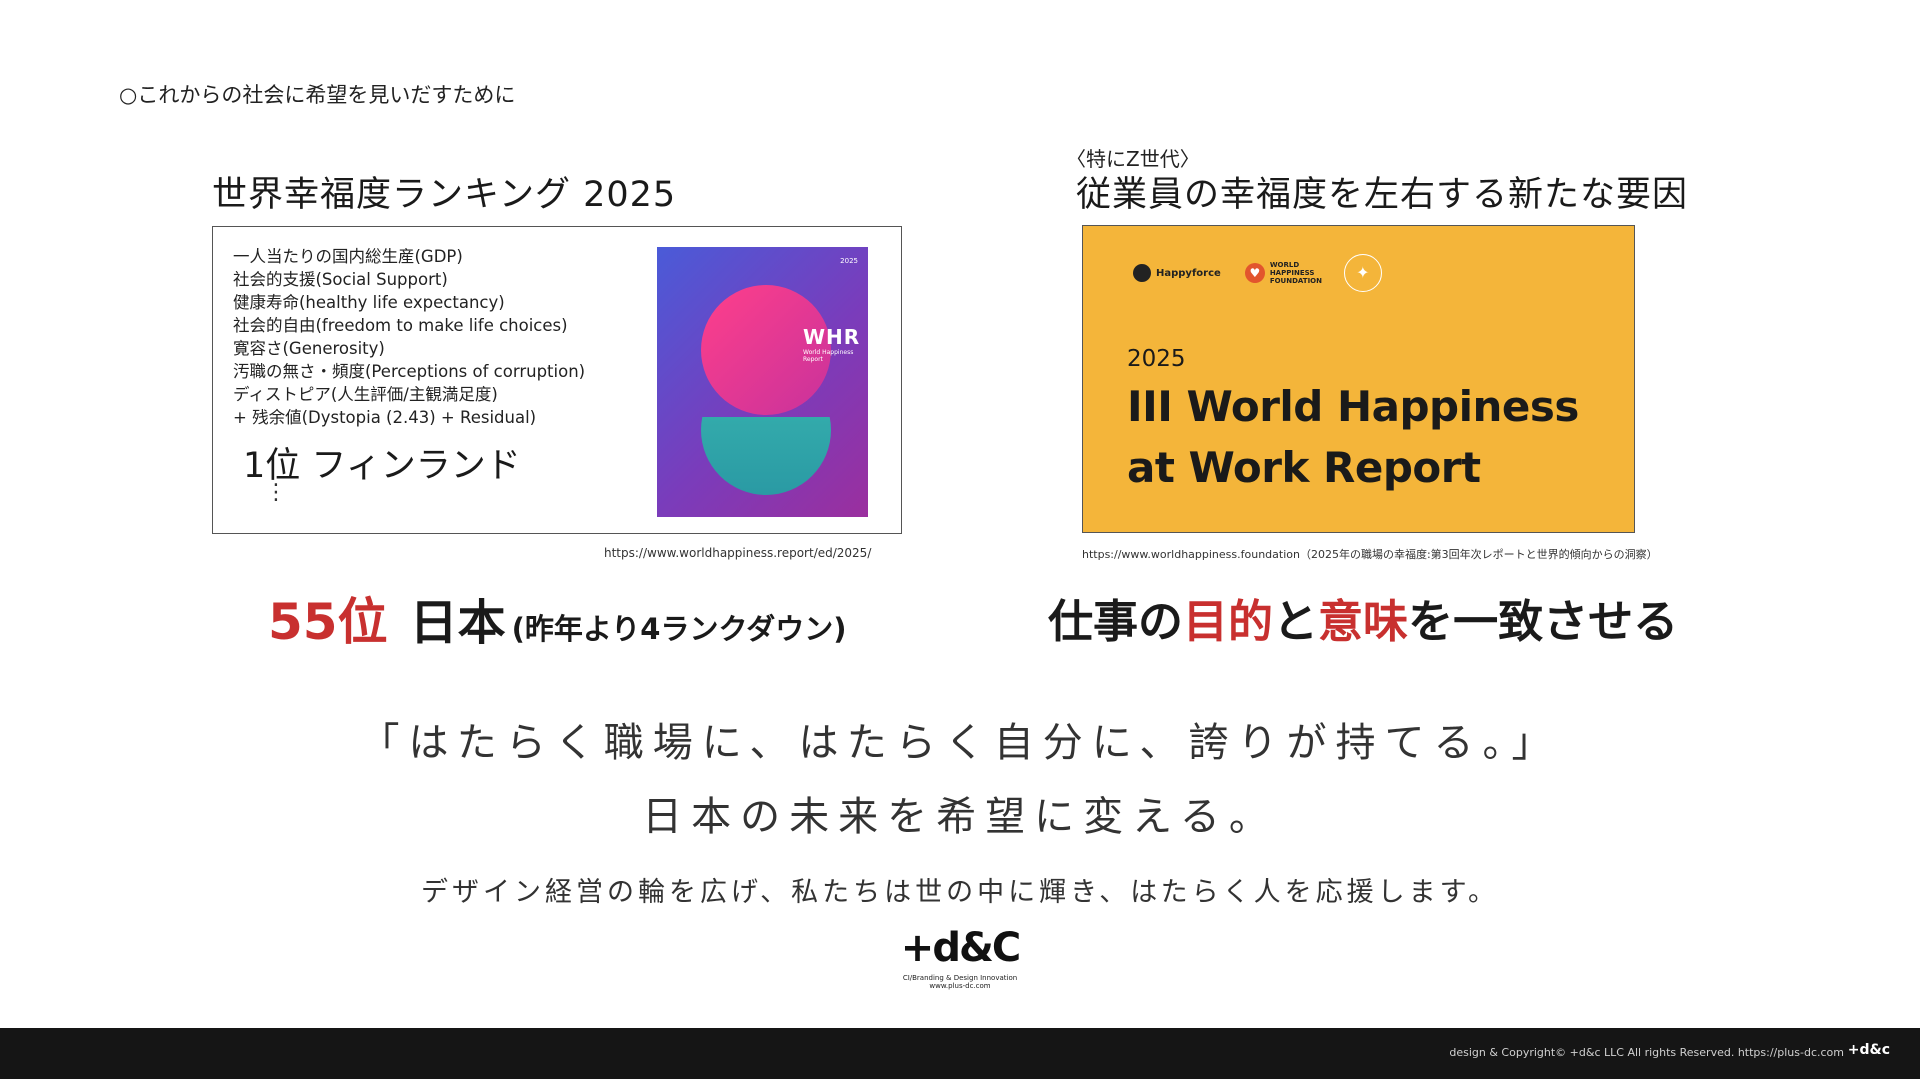 The height and width of the screenshot is (1079, 1920). What do you see at coordinates (1543, 621) in the screenshot?
I see `purpose-text-e: を一致させる` at bounding box center [1543, 621].